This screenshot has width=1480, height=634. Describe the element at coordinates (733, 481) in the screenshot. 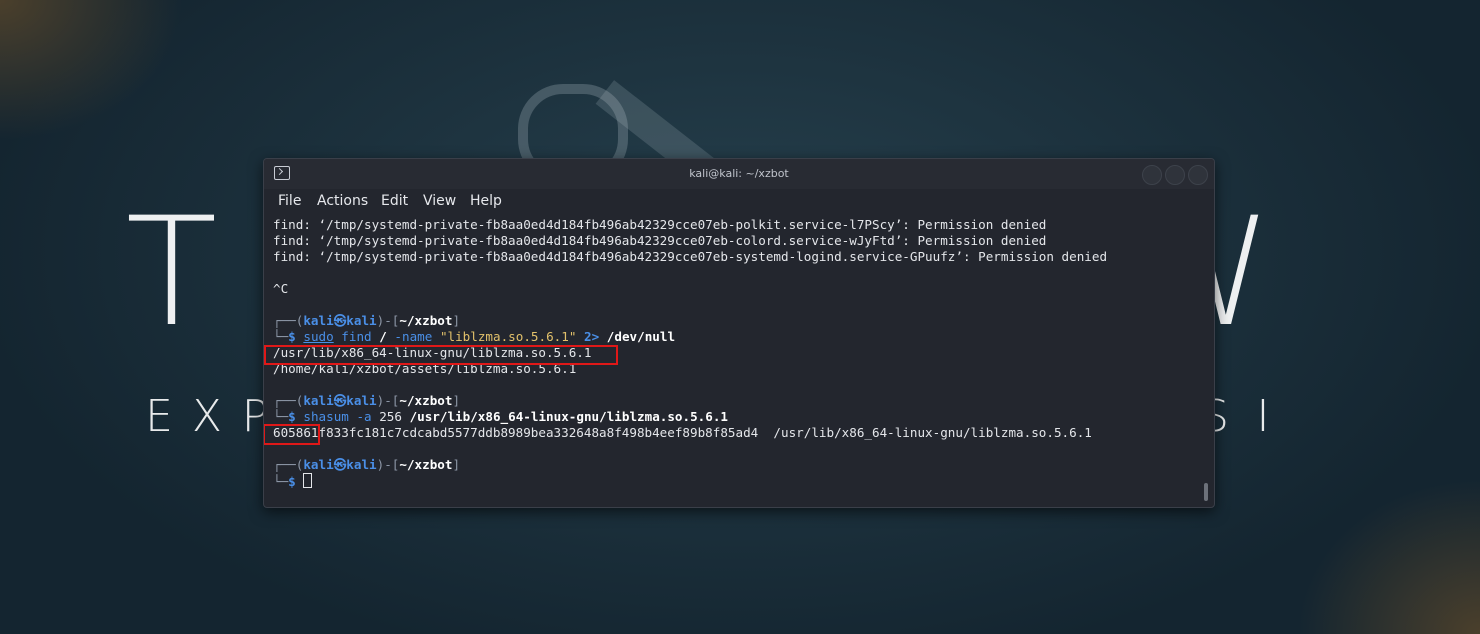

I see `input-line: └─$` at that location.